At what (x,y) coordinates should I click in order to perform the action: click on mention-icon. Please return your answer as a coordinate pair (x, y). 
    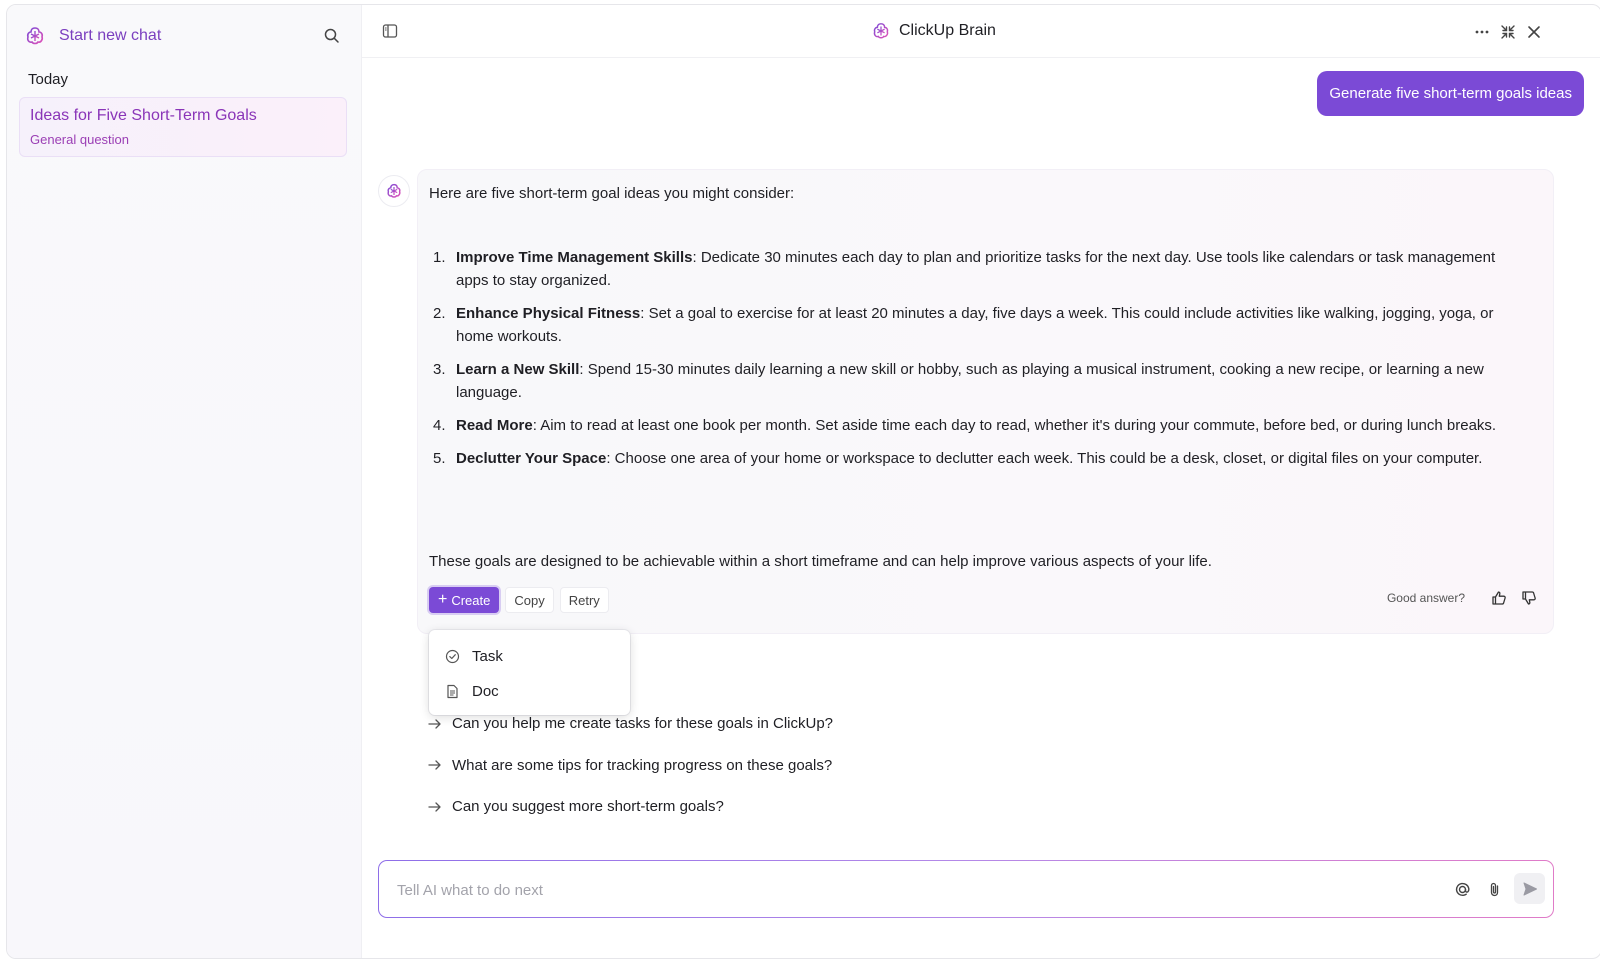
    Looking at the image, I should click on (1462, 889).